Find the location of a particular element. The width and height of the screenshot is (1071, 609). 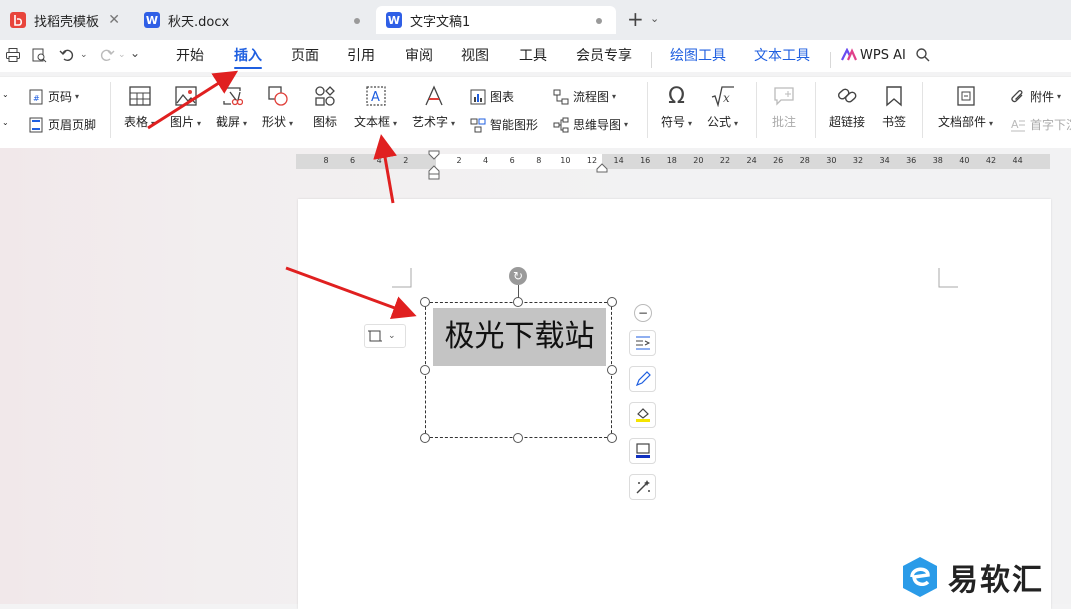

effects-button is located at coordinates (642, 487).